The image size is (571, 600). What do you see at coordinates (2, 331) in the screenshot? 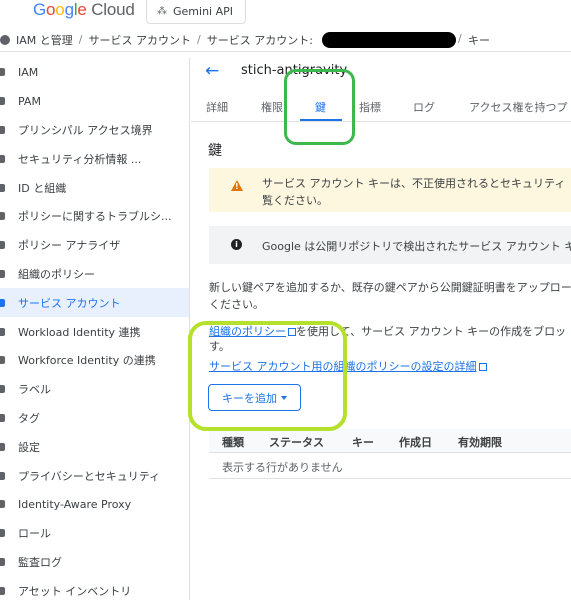
I see `workload-identity-federation-icon` at bounding box center [2, 331].